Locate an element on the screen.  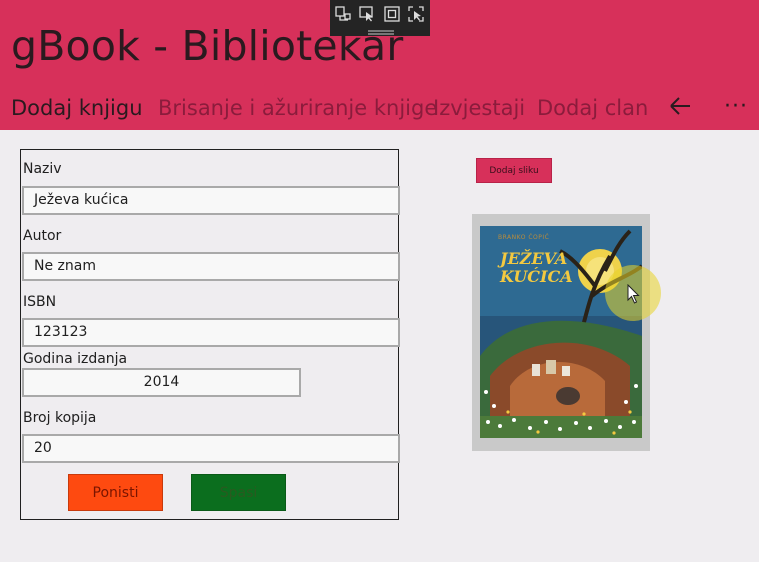
reset-button: Ponisti is located at coordinates (115, 492).